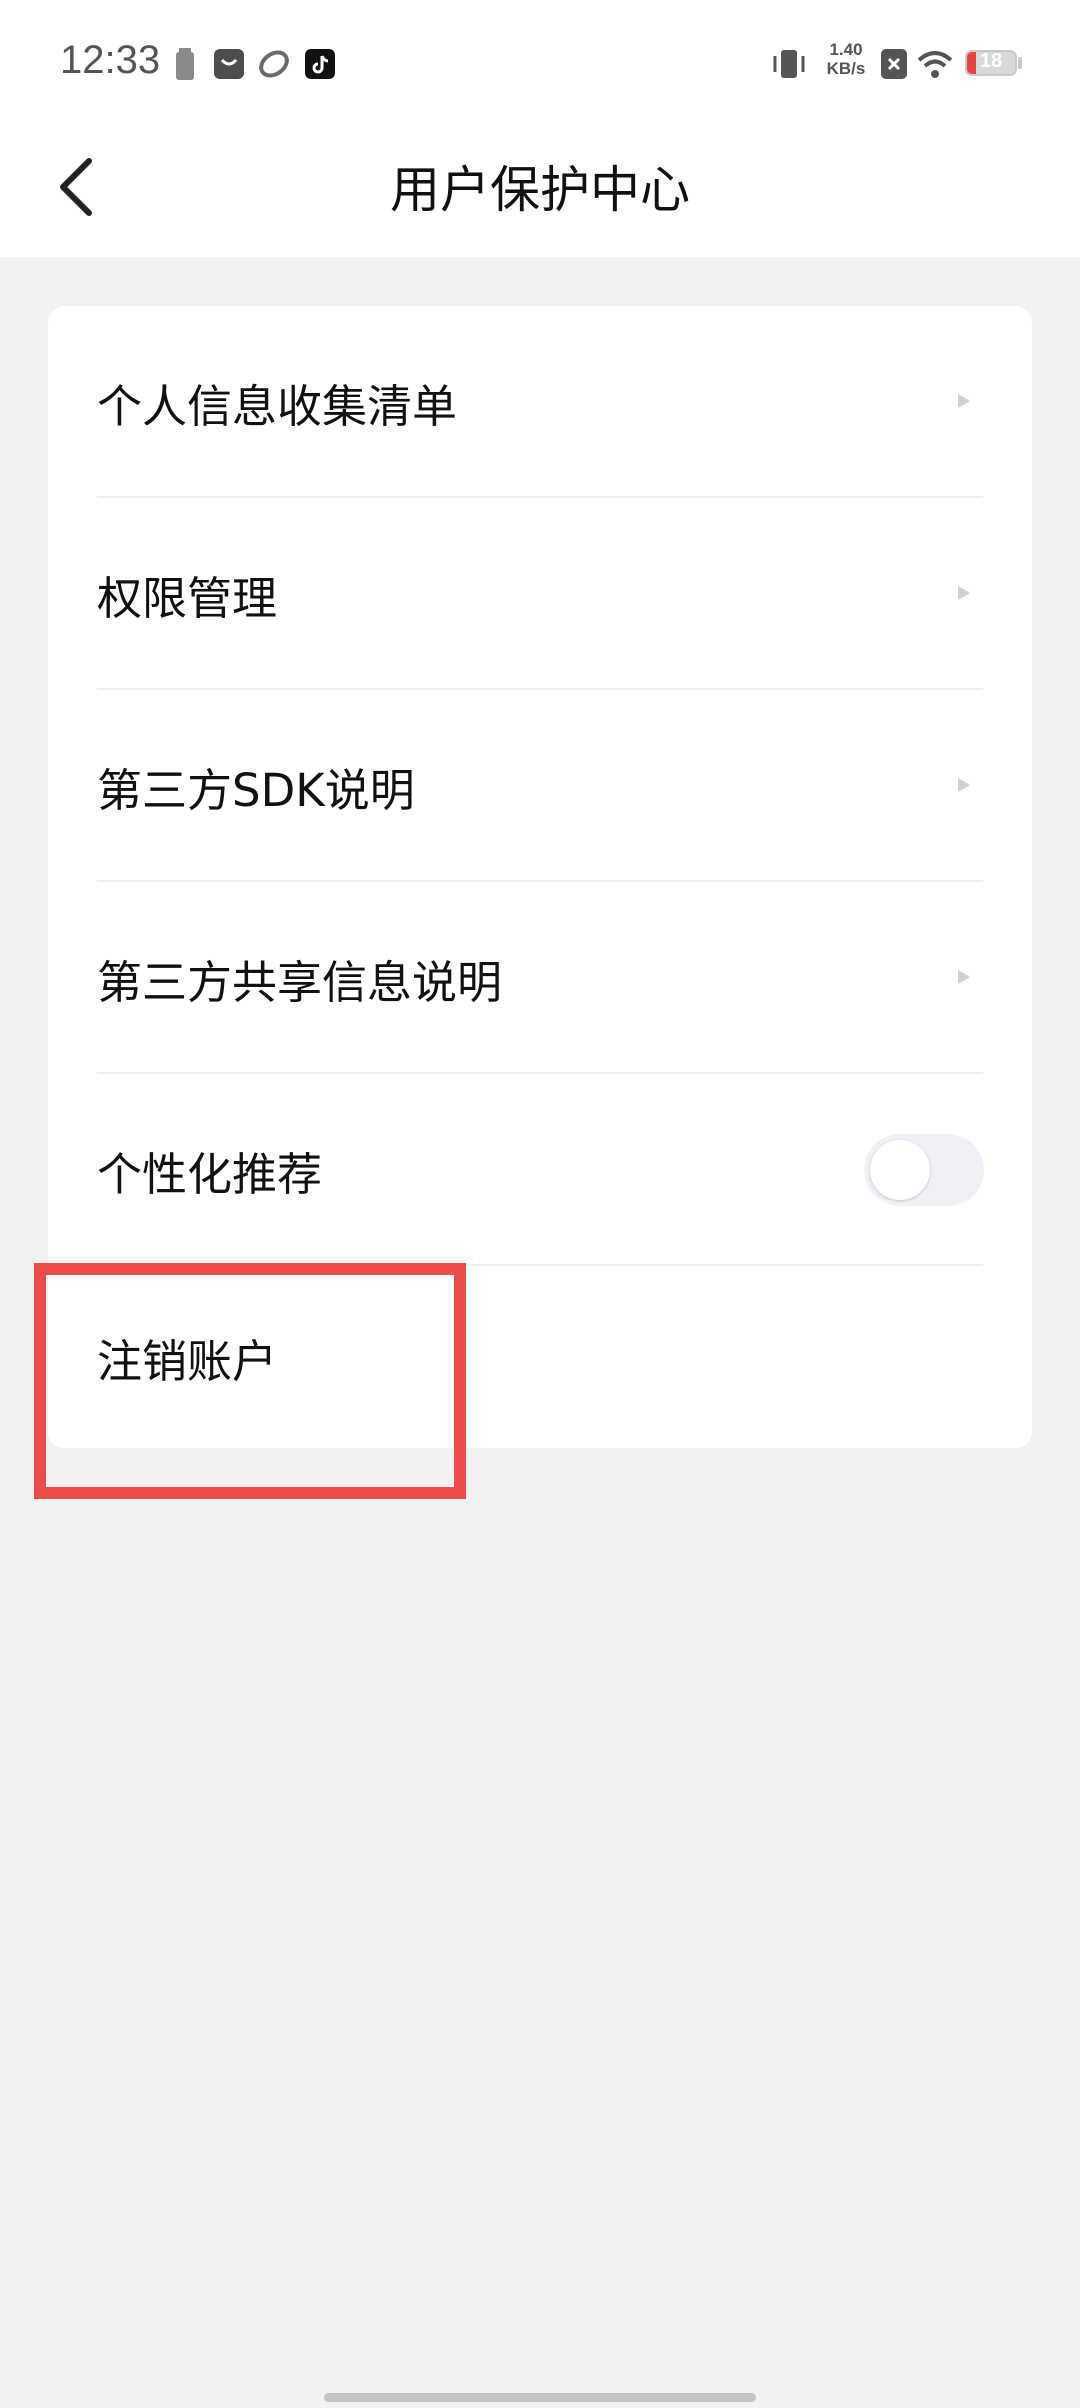 This screenshot has width=1080, height=2408. I want to click on menu-item-permission-management: 权限管理, so click(540, 594).